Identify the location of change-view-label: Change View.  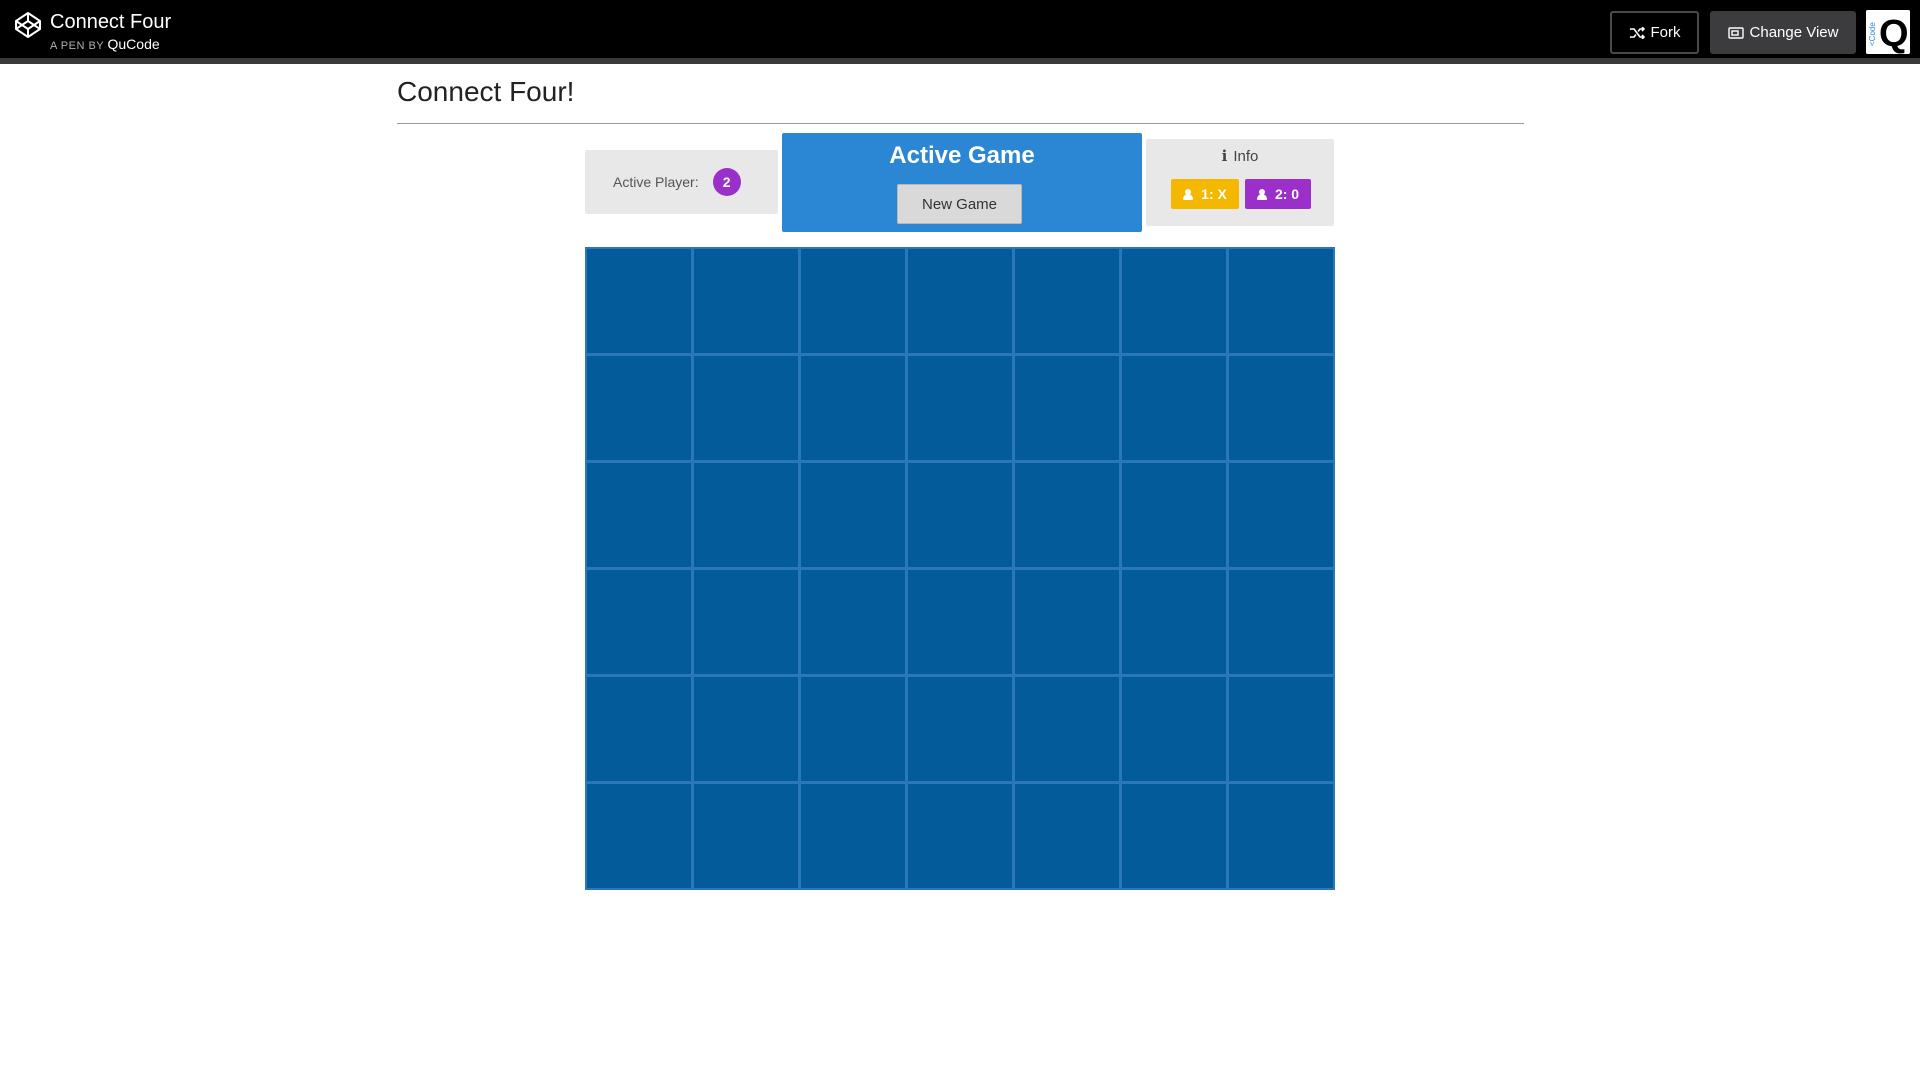
(1794, 32).